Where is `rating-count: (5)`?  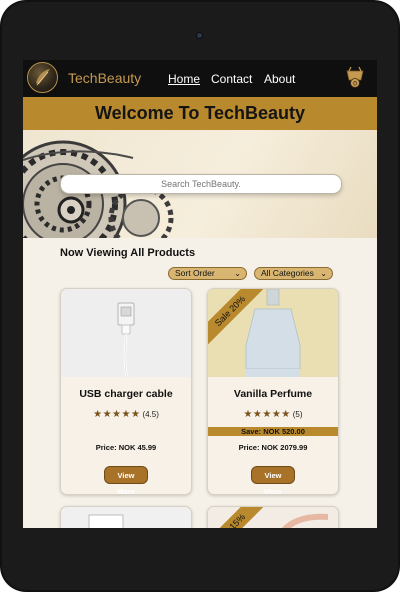 rating-count: (5) is located at coordinates (297, 414).